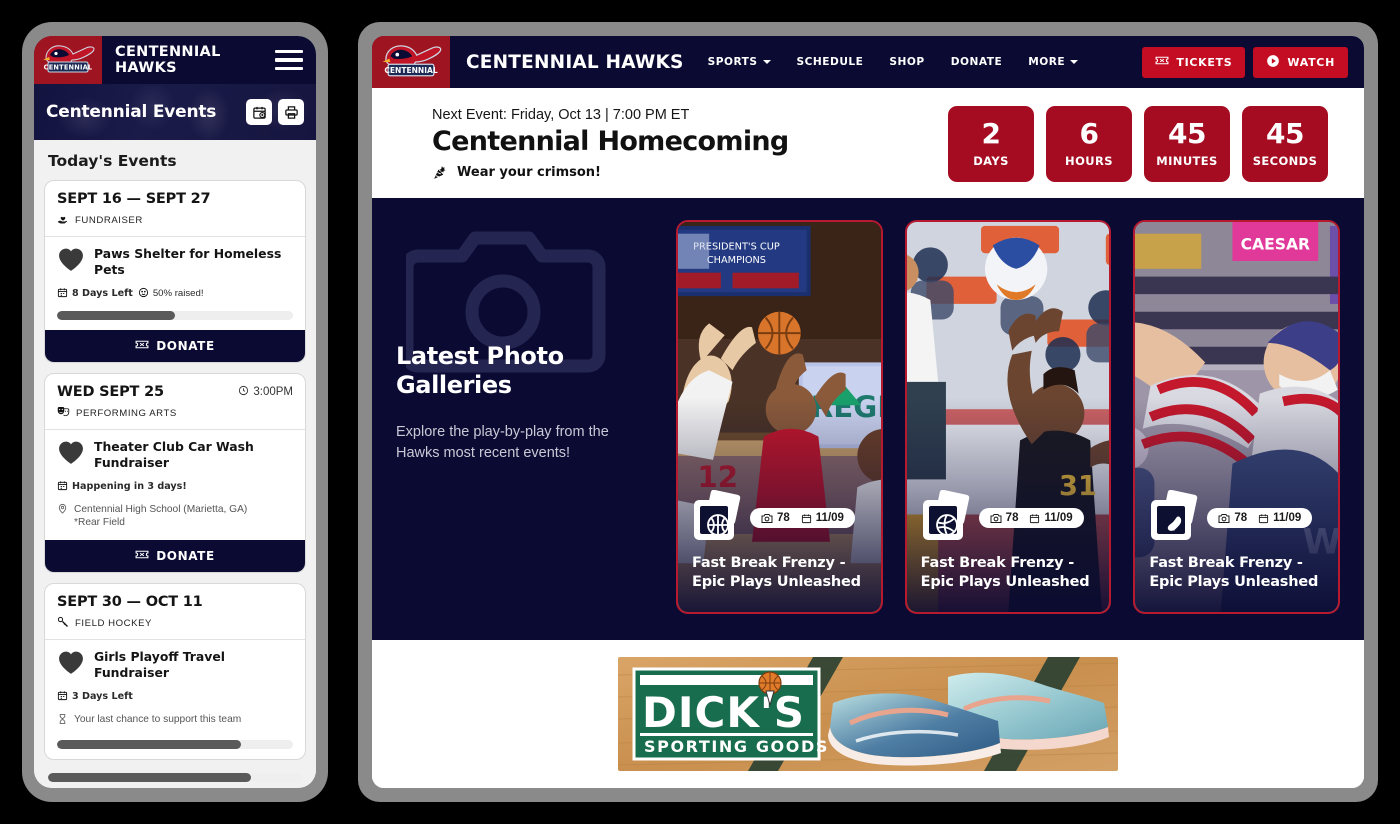 This screenshot has height=824, width=1400. I want to click on watch-label: WATCH, so click(1311, 62).